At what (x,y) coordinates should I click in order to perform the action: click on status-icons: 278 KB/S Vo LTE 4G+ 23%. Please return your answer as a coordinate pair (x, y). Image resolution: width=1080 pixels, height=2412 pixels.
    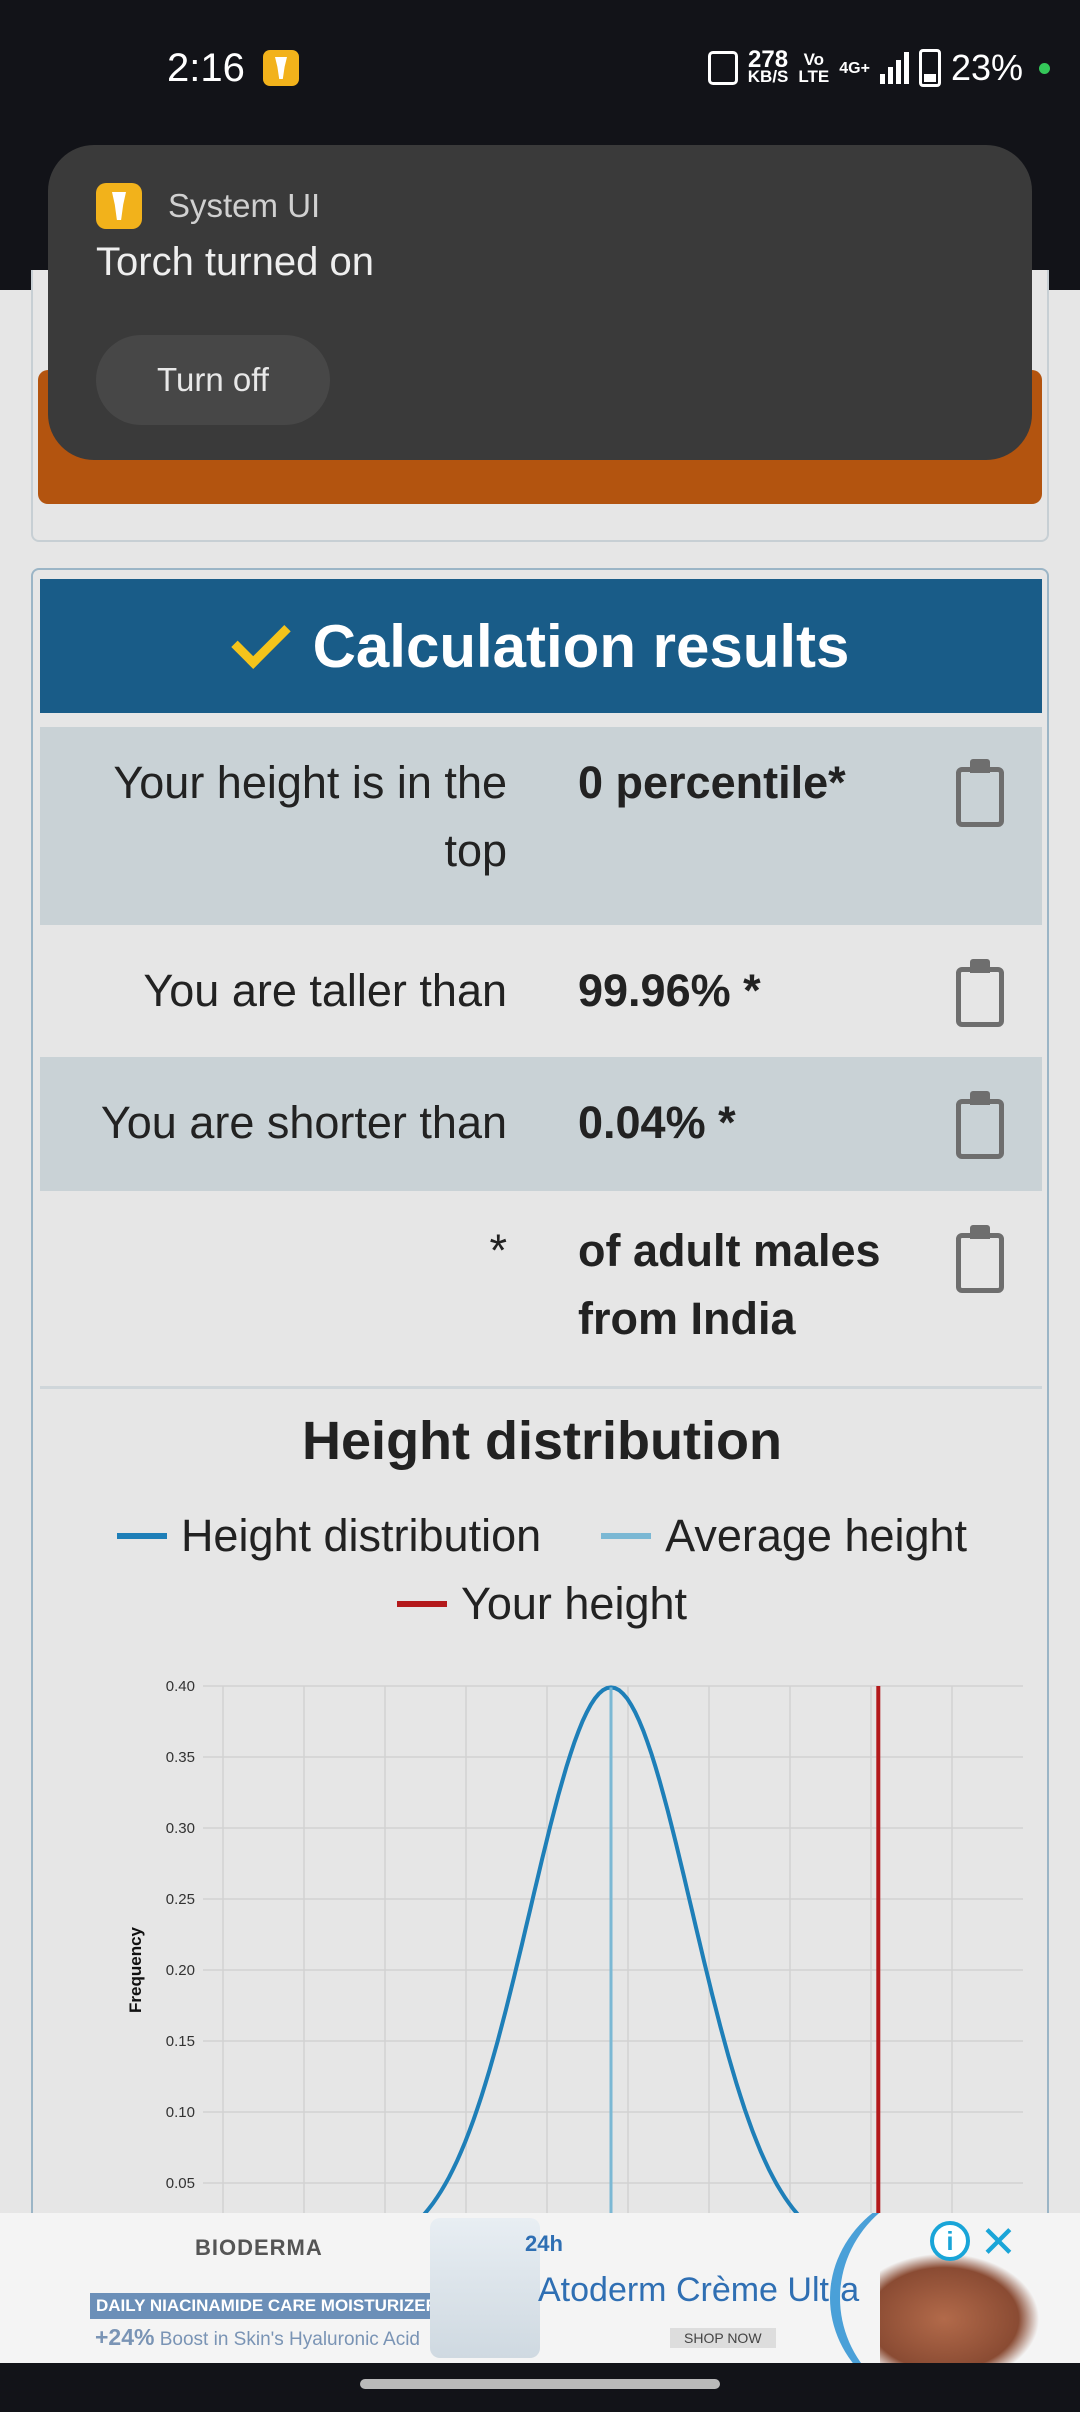
    Looking at the image, I should click on (878, 68).